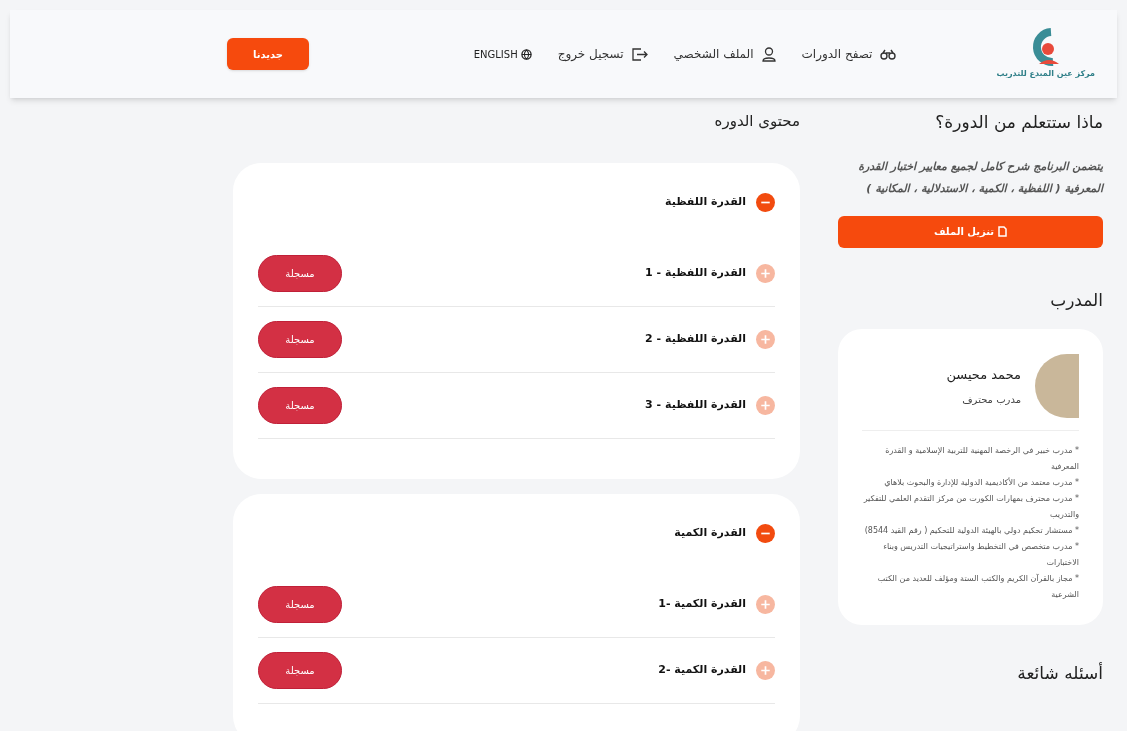 Image resolution: width=1127 pixels, height=731 pixels. Describe the element at coordinates (1076, 300) in the screenshot. I see `section-heading: المدرب` at that location.